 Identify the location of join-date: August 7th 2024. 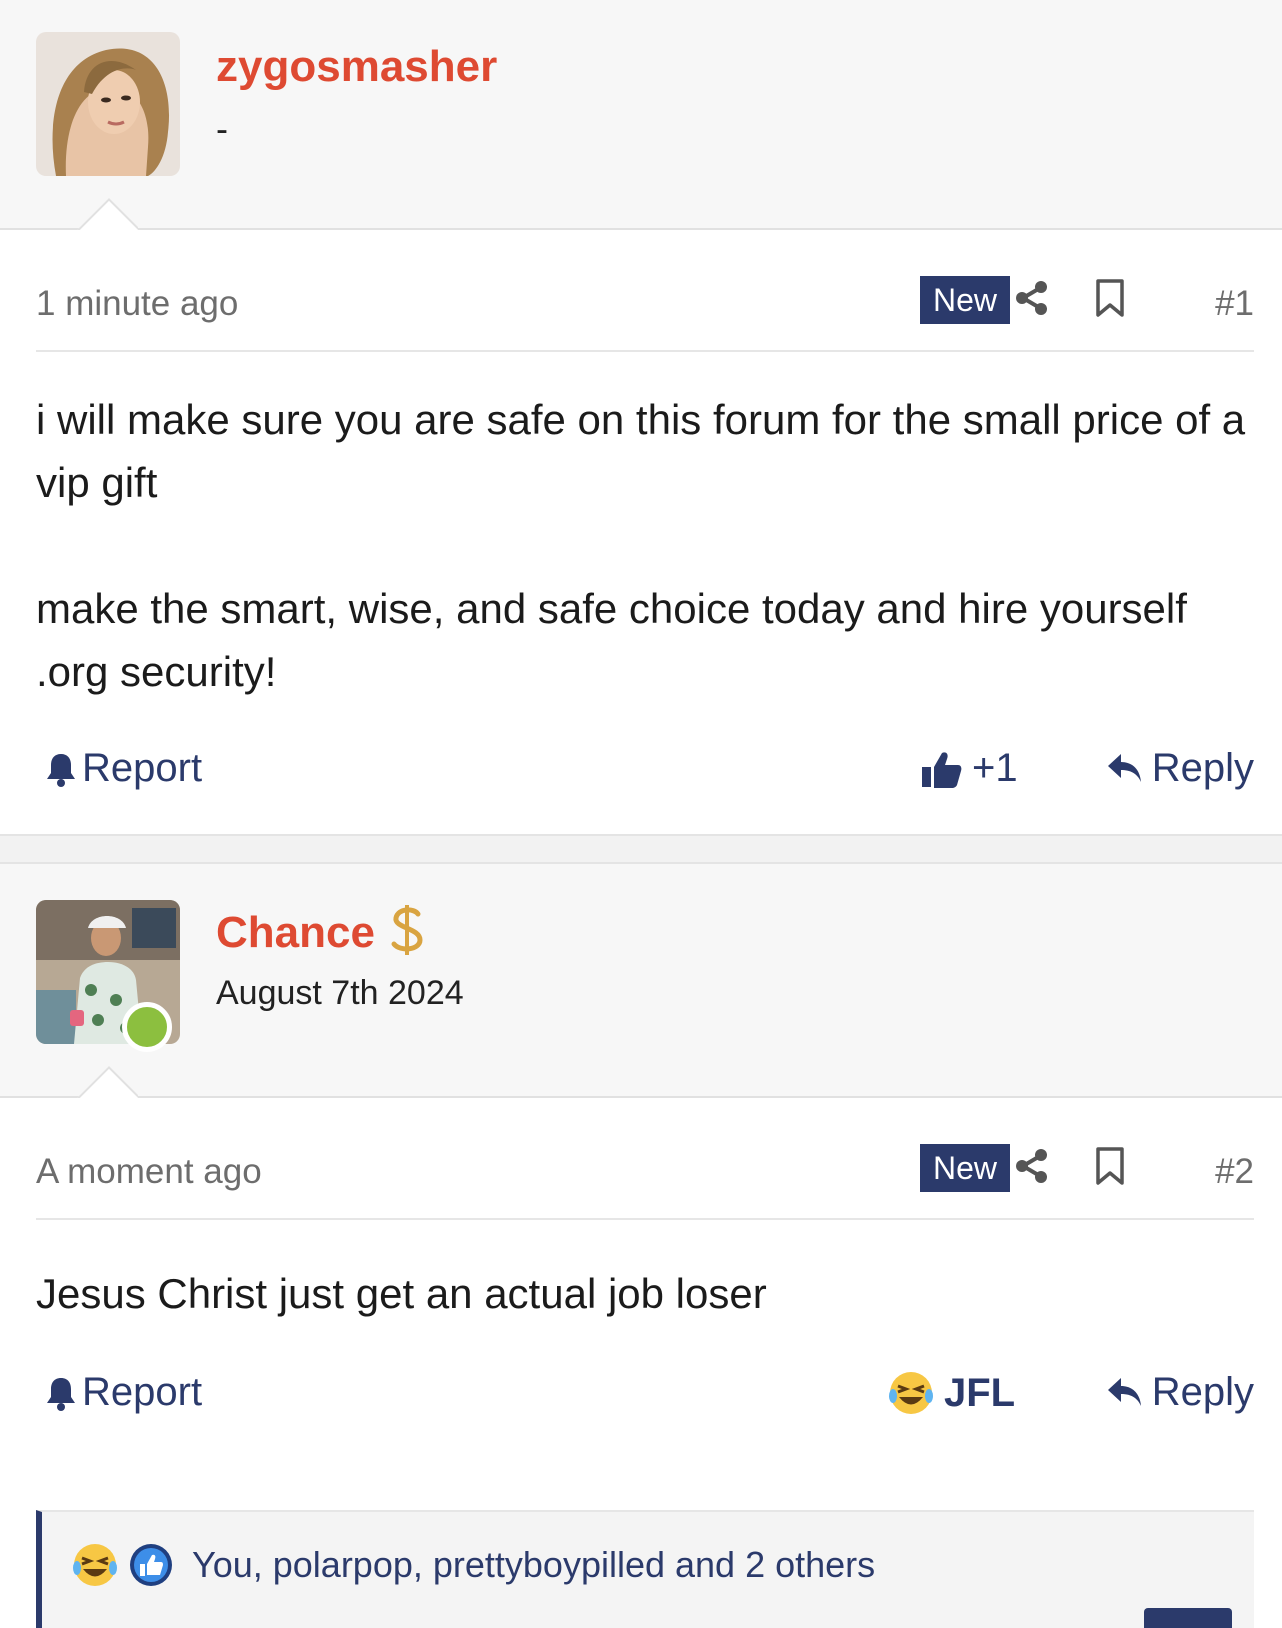
(340, 993).